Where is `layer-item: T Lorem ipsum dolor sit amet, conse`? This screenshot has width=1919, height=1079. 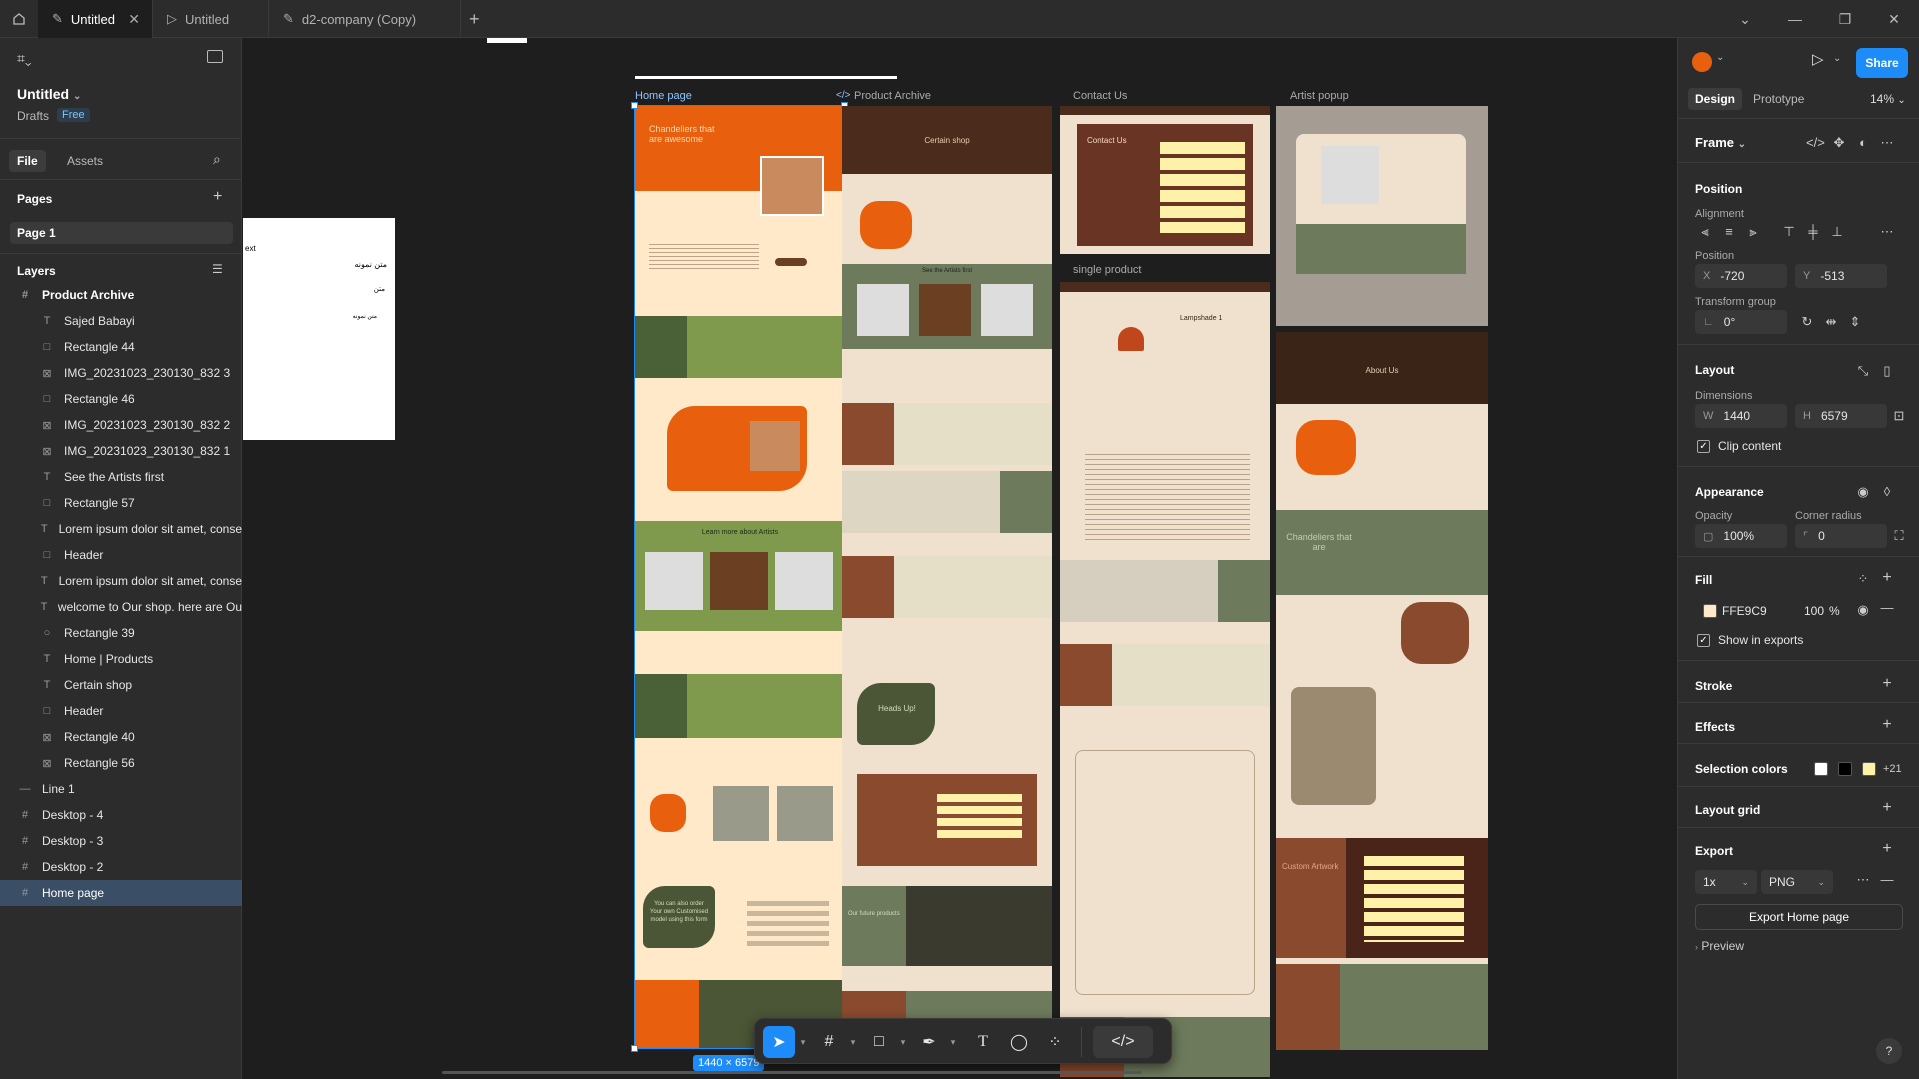
layer-item: T Lorem ipsum dolor sit amet, conse is located at coordinates (121, 529).